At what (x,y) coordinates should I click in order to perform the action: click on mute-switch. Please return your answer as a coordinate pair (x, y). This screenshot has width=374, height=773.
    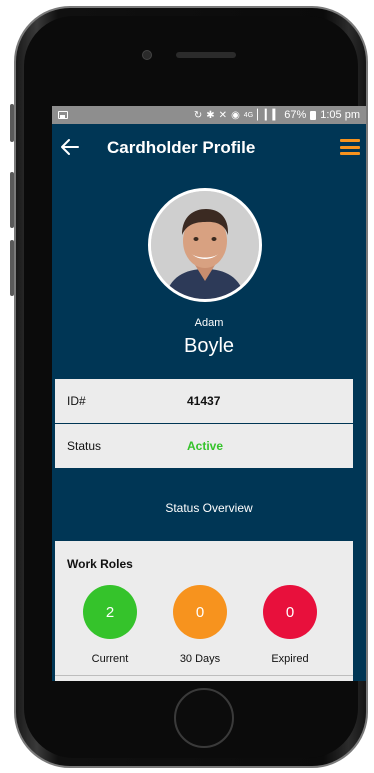
    Looking at the image, I should click on (12, 123).